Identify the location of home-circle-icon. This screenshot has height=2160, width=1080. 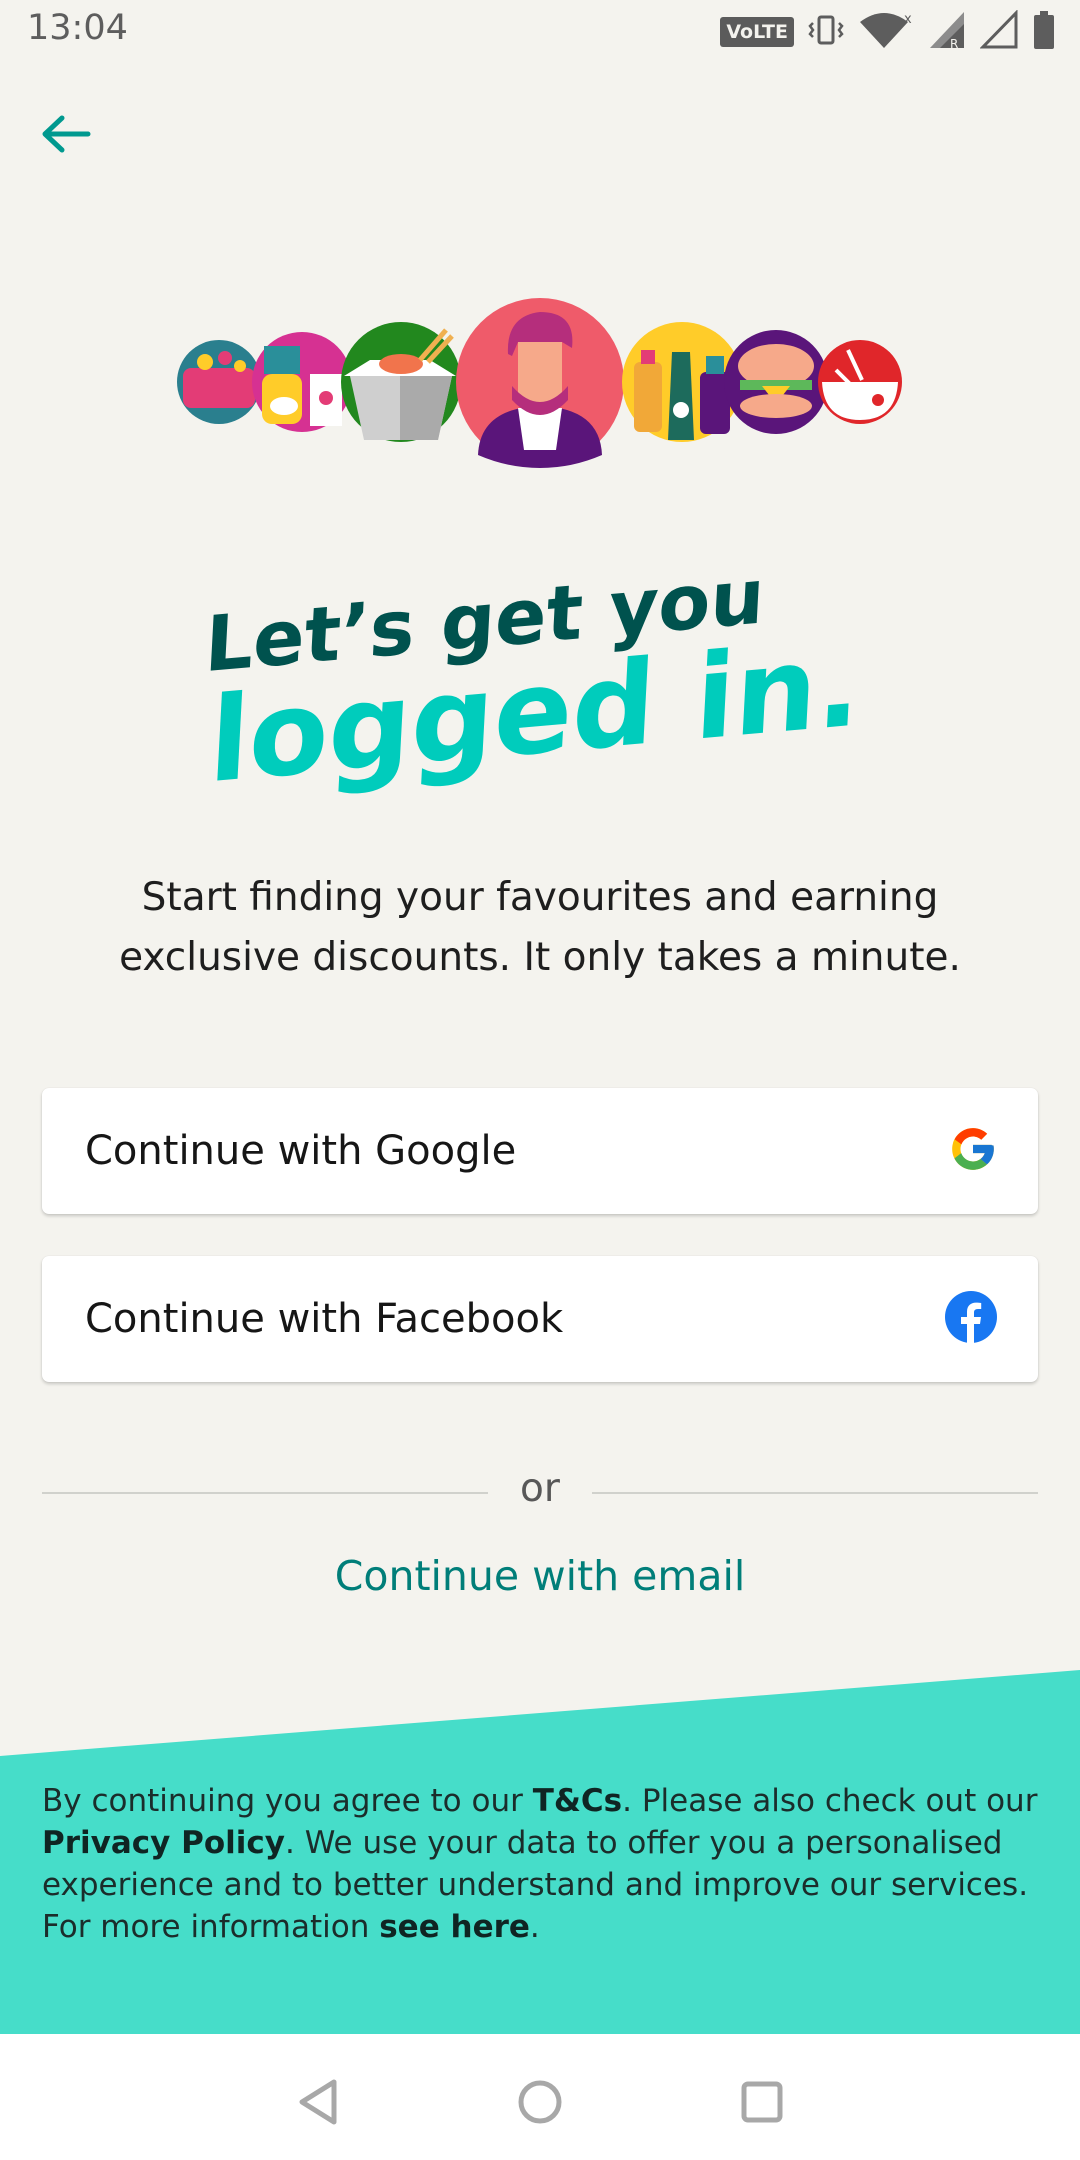
(540, 2102).